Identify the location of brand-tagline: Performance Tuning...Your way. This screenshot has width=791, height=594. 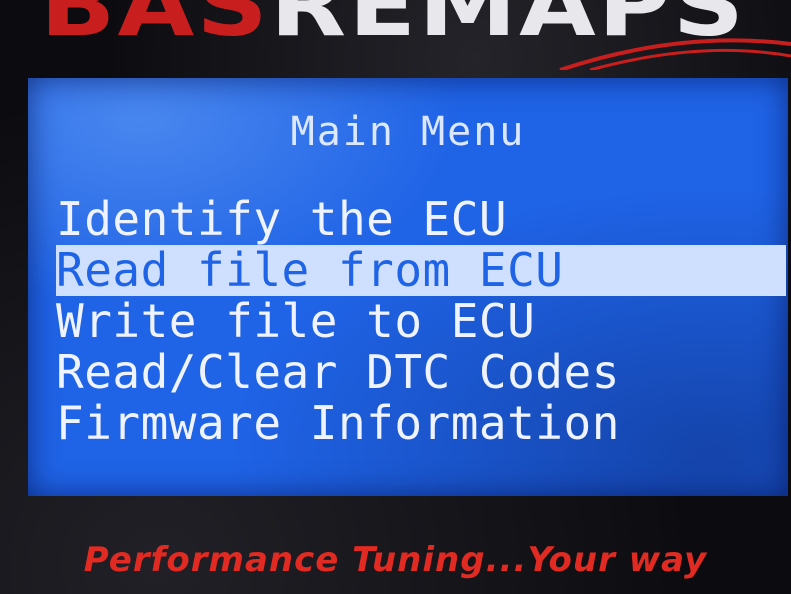
(395, 560).